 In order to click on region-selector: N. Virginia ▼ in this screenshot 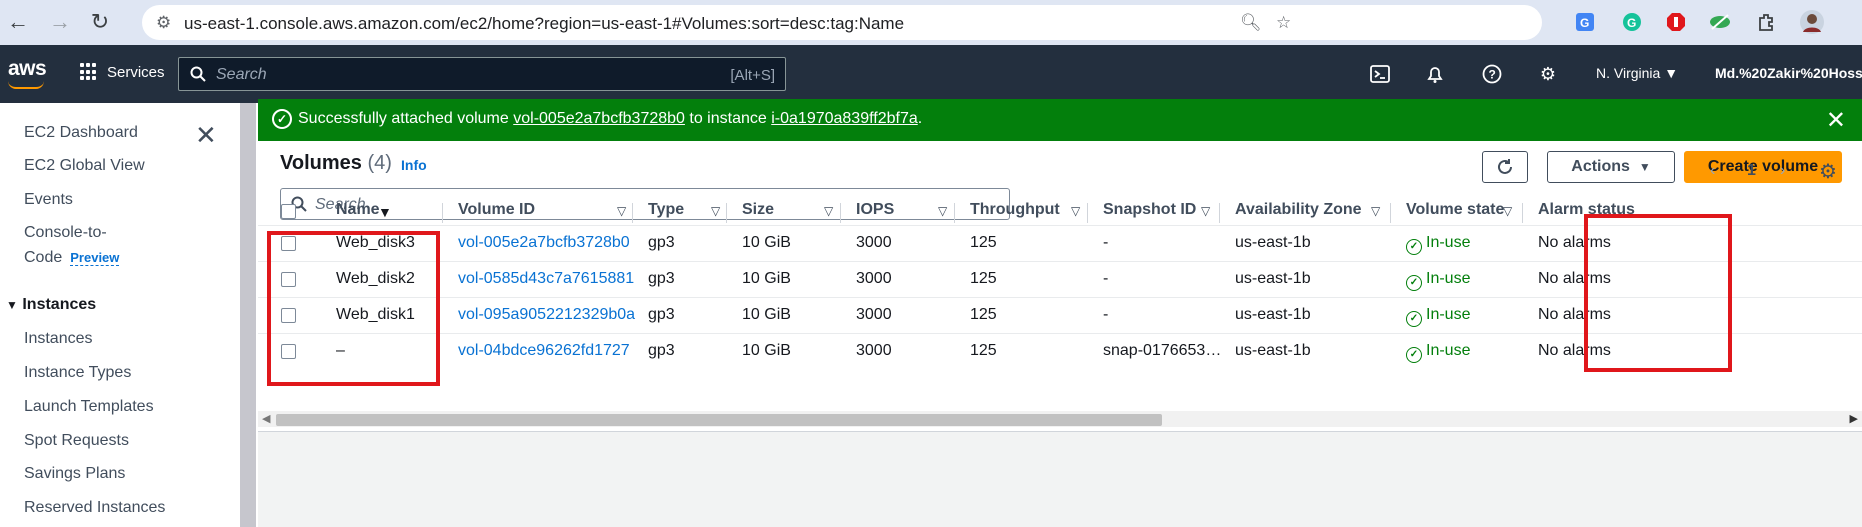, I will do `click(1637, 73)`.